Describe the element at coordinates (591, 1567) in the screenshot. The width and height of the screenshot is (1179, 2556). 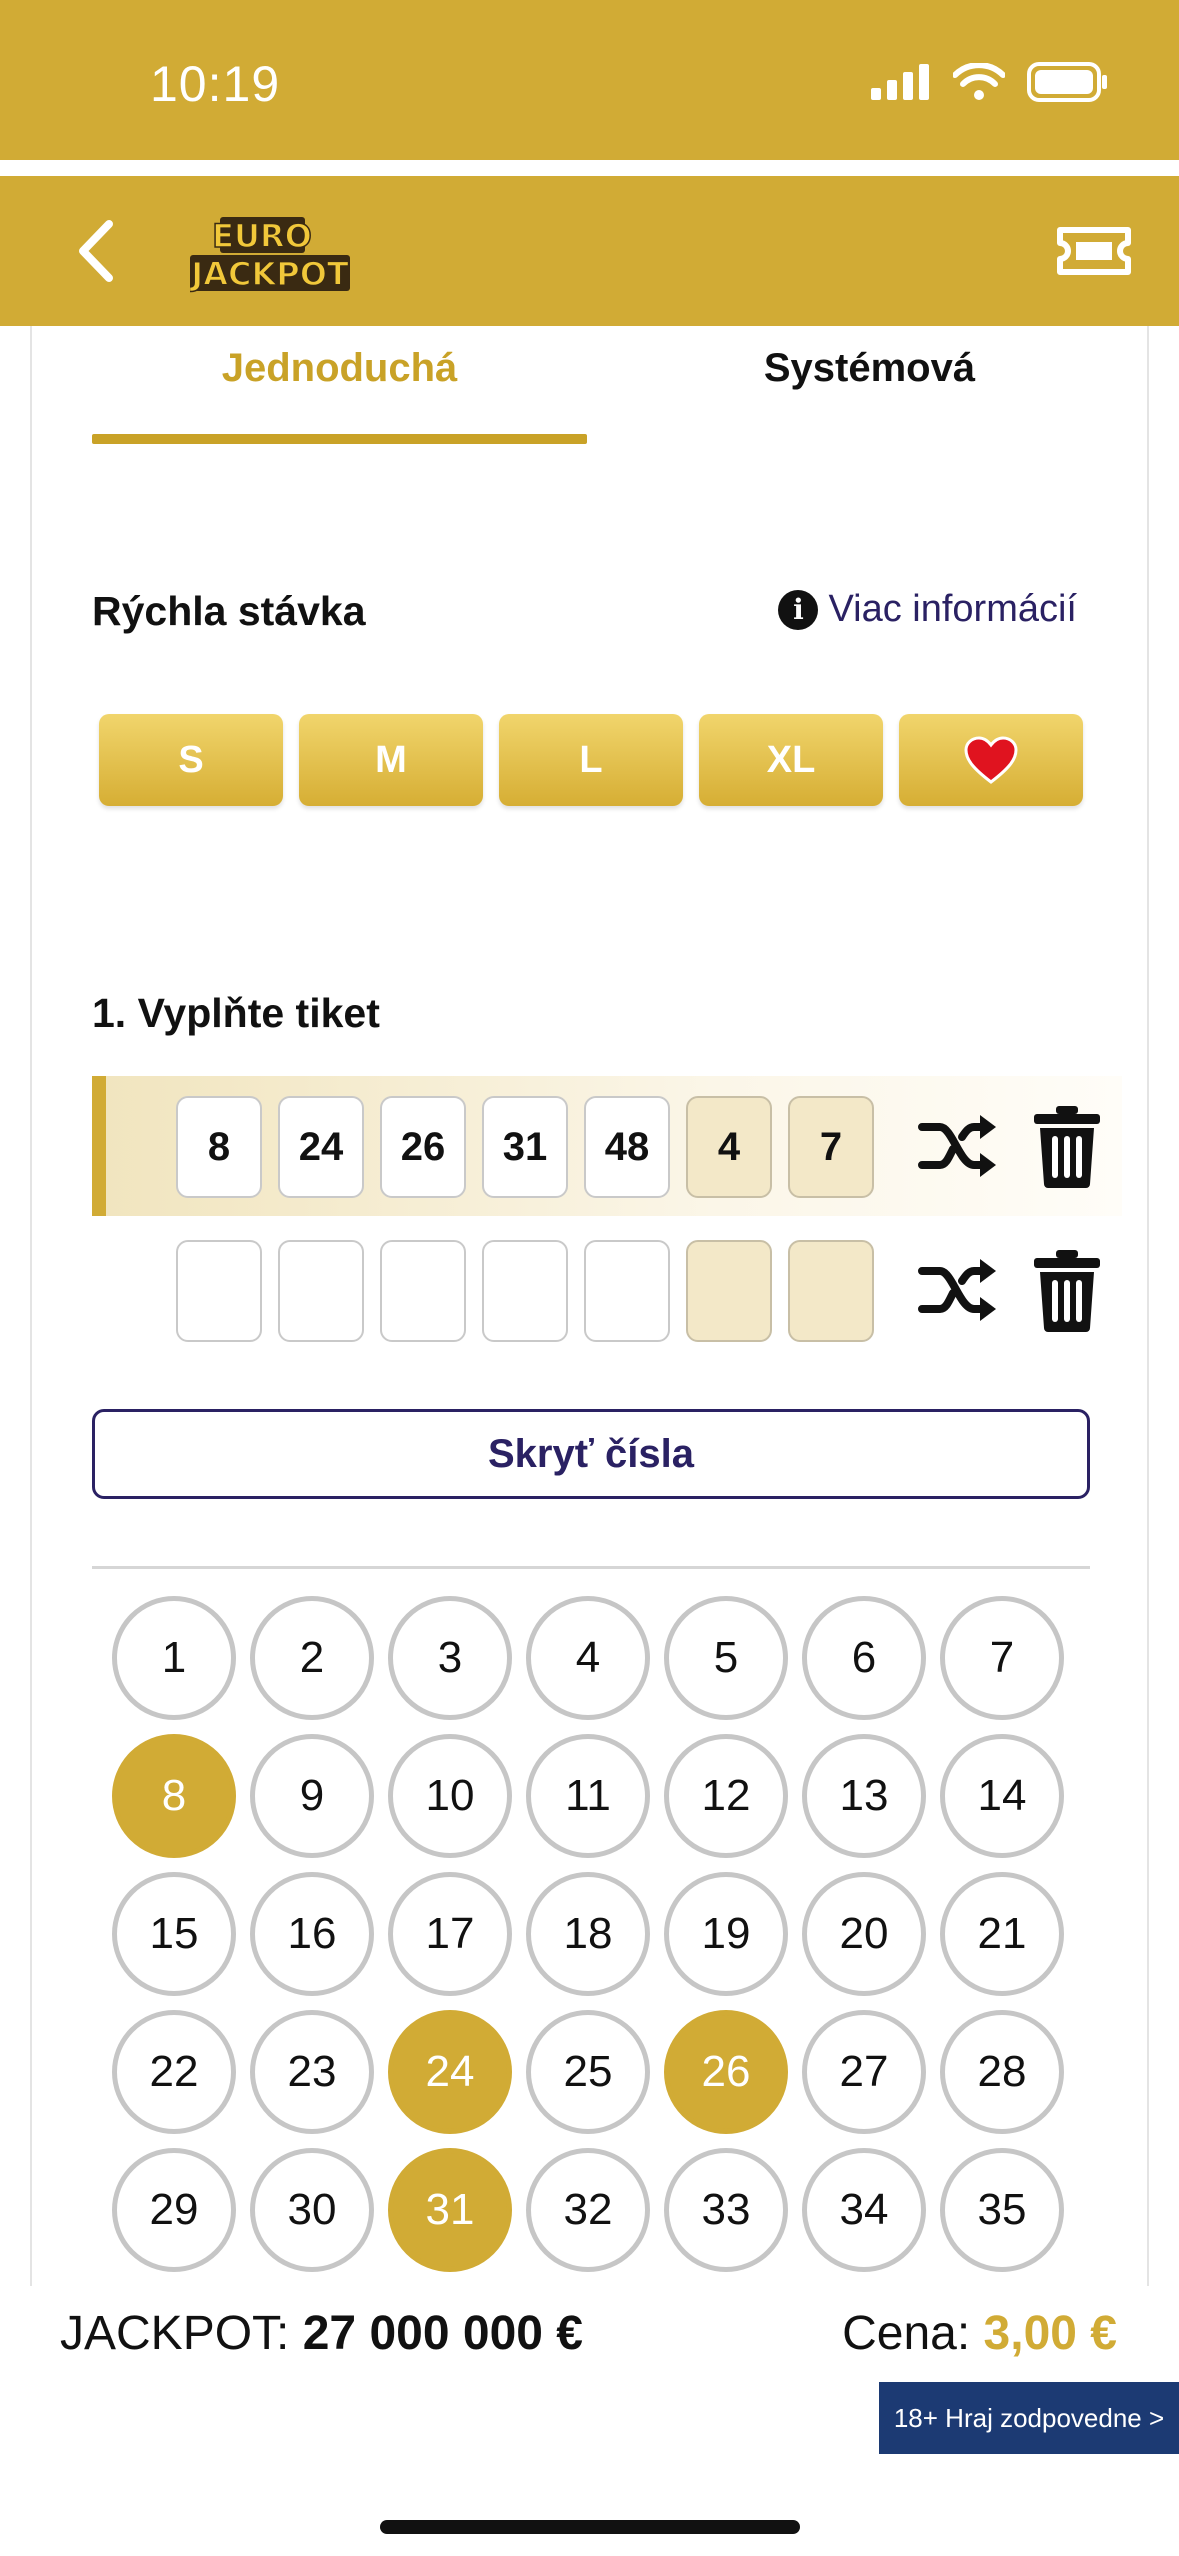
I see `divider` at that location.